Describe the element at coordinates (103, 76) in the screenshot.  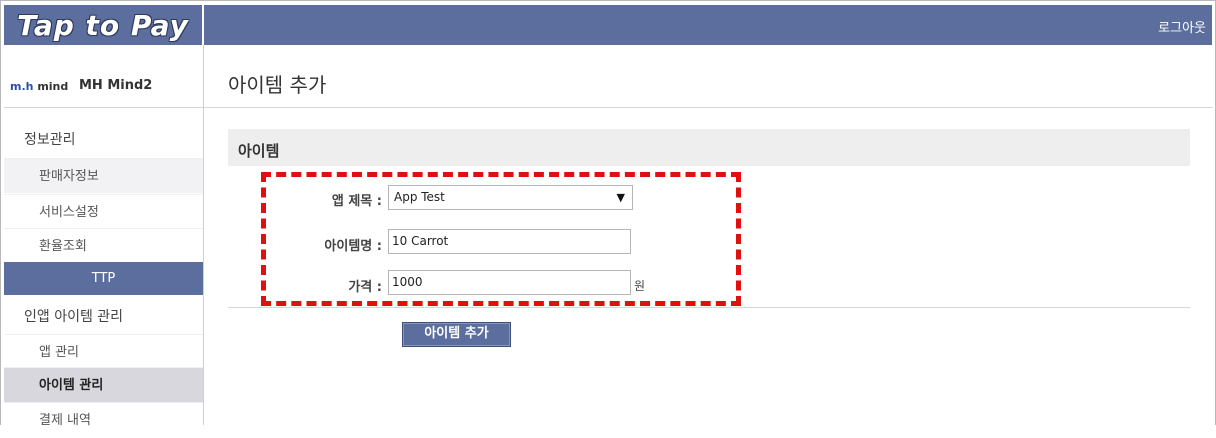
I see `profile-area: m.h mind MH Mind2` at that location.